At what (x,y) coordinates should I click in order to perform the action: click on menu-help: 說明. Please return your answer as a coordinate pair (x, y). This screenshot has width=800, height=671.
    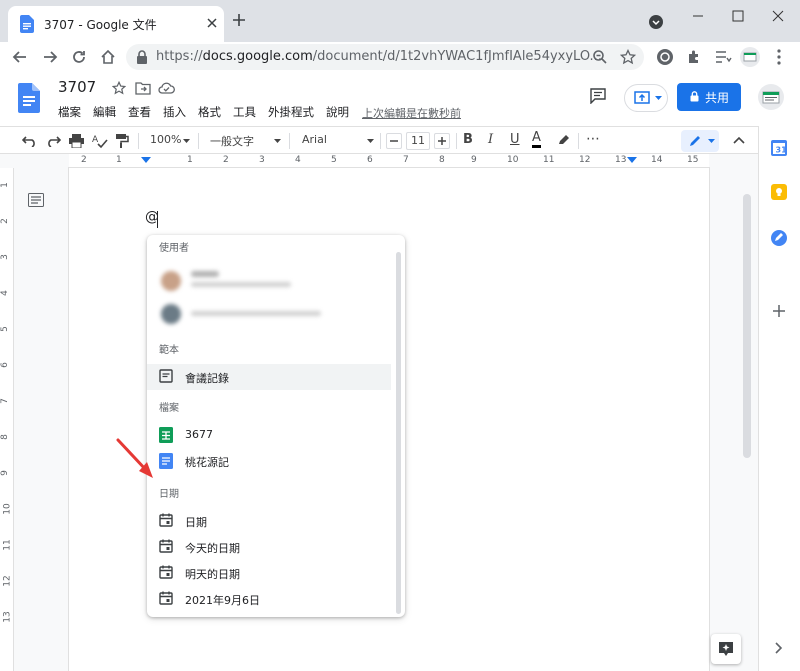
    Looking at the image, I should click on (337, 112).